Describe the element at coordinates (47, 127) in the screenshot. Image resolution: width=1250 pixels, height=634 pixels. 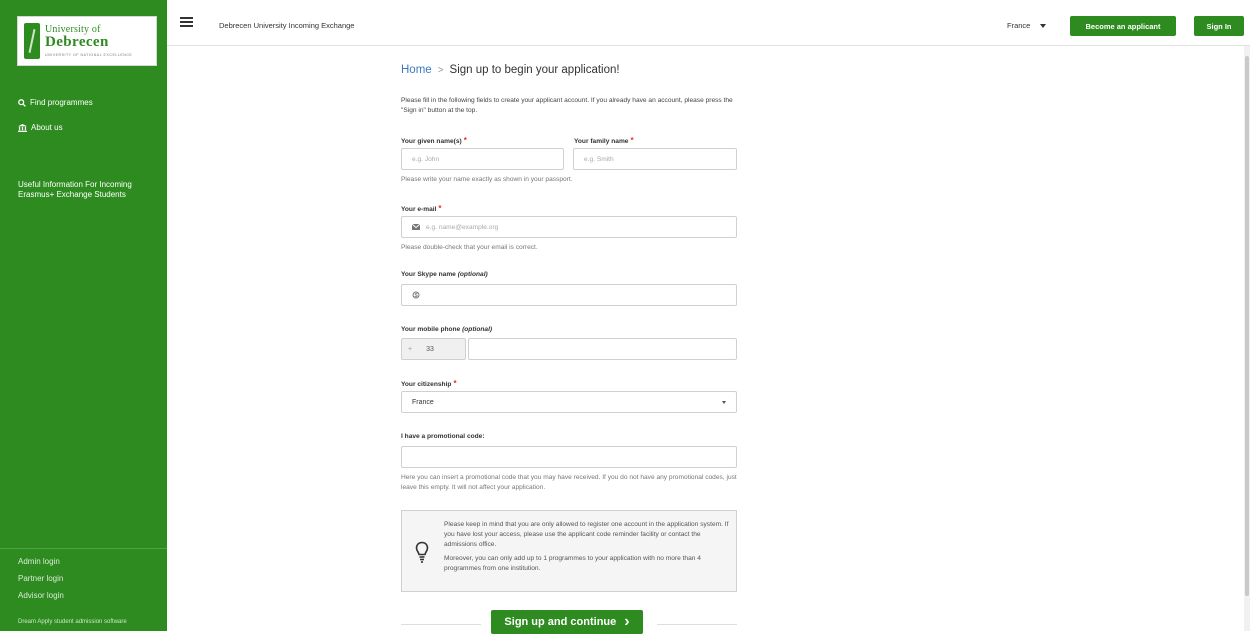
I see `sidebar-item-label: About us` at that location.